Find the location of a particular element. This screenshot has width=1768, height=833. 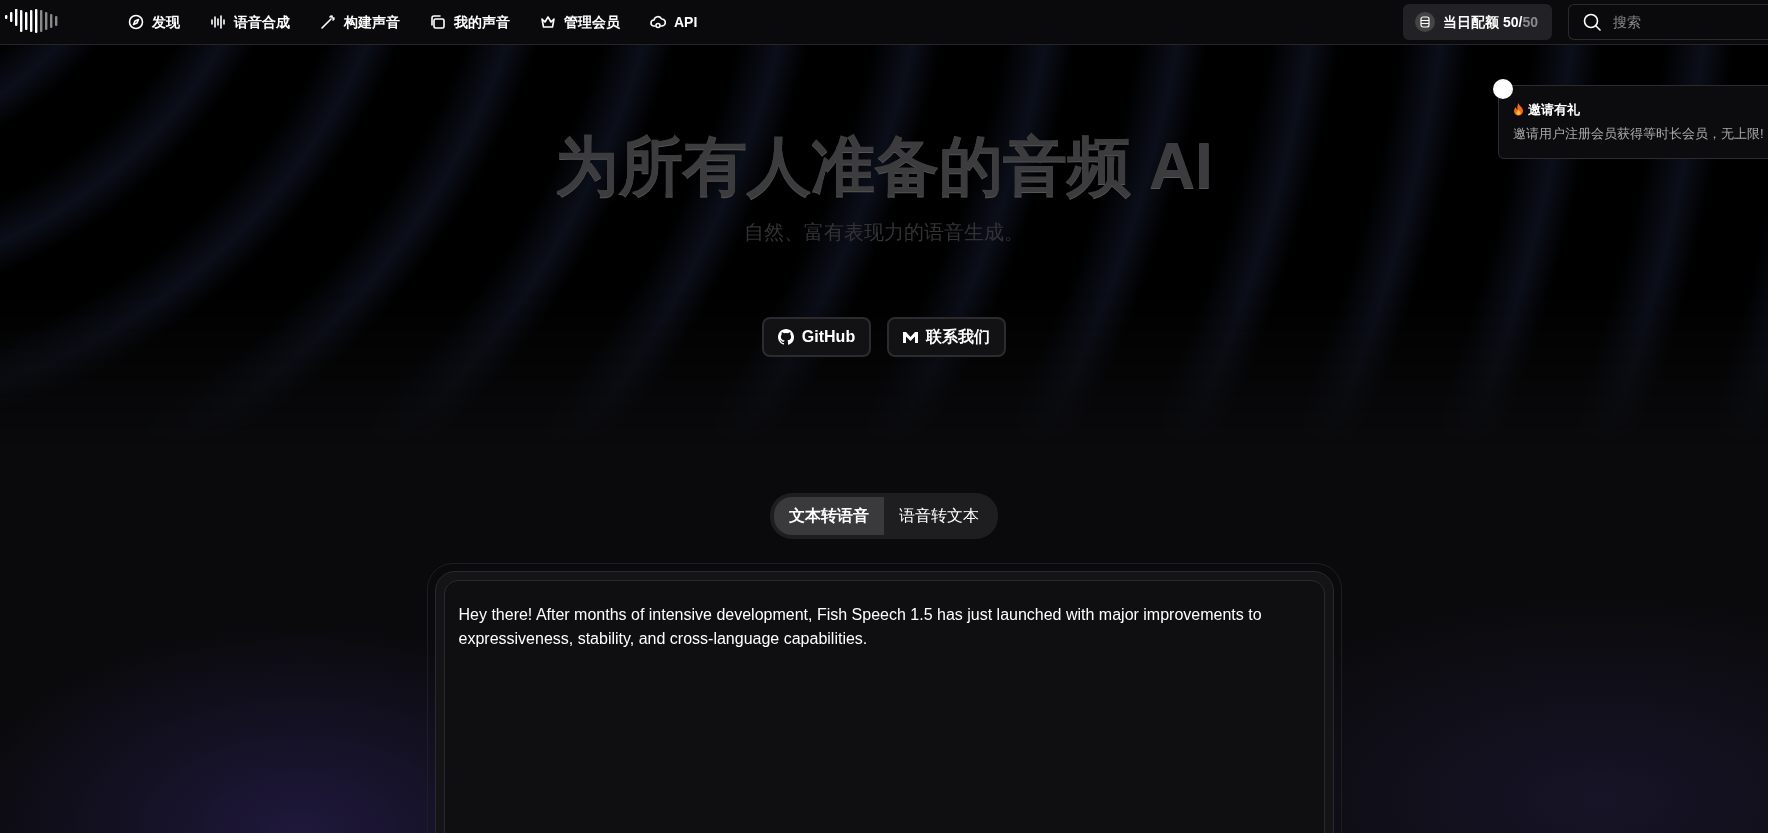

waveform-icon is located at coordinates (218, 22).